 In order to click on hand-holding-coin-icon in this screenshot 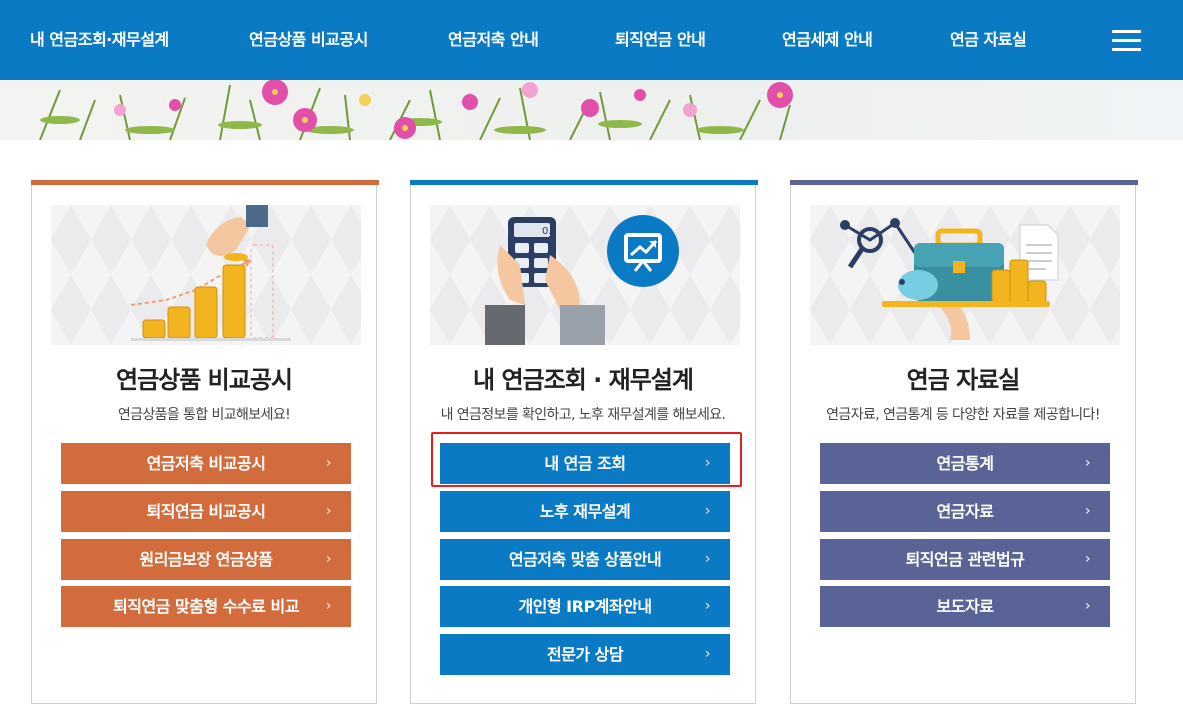, I will do `click(237, 233)`.